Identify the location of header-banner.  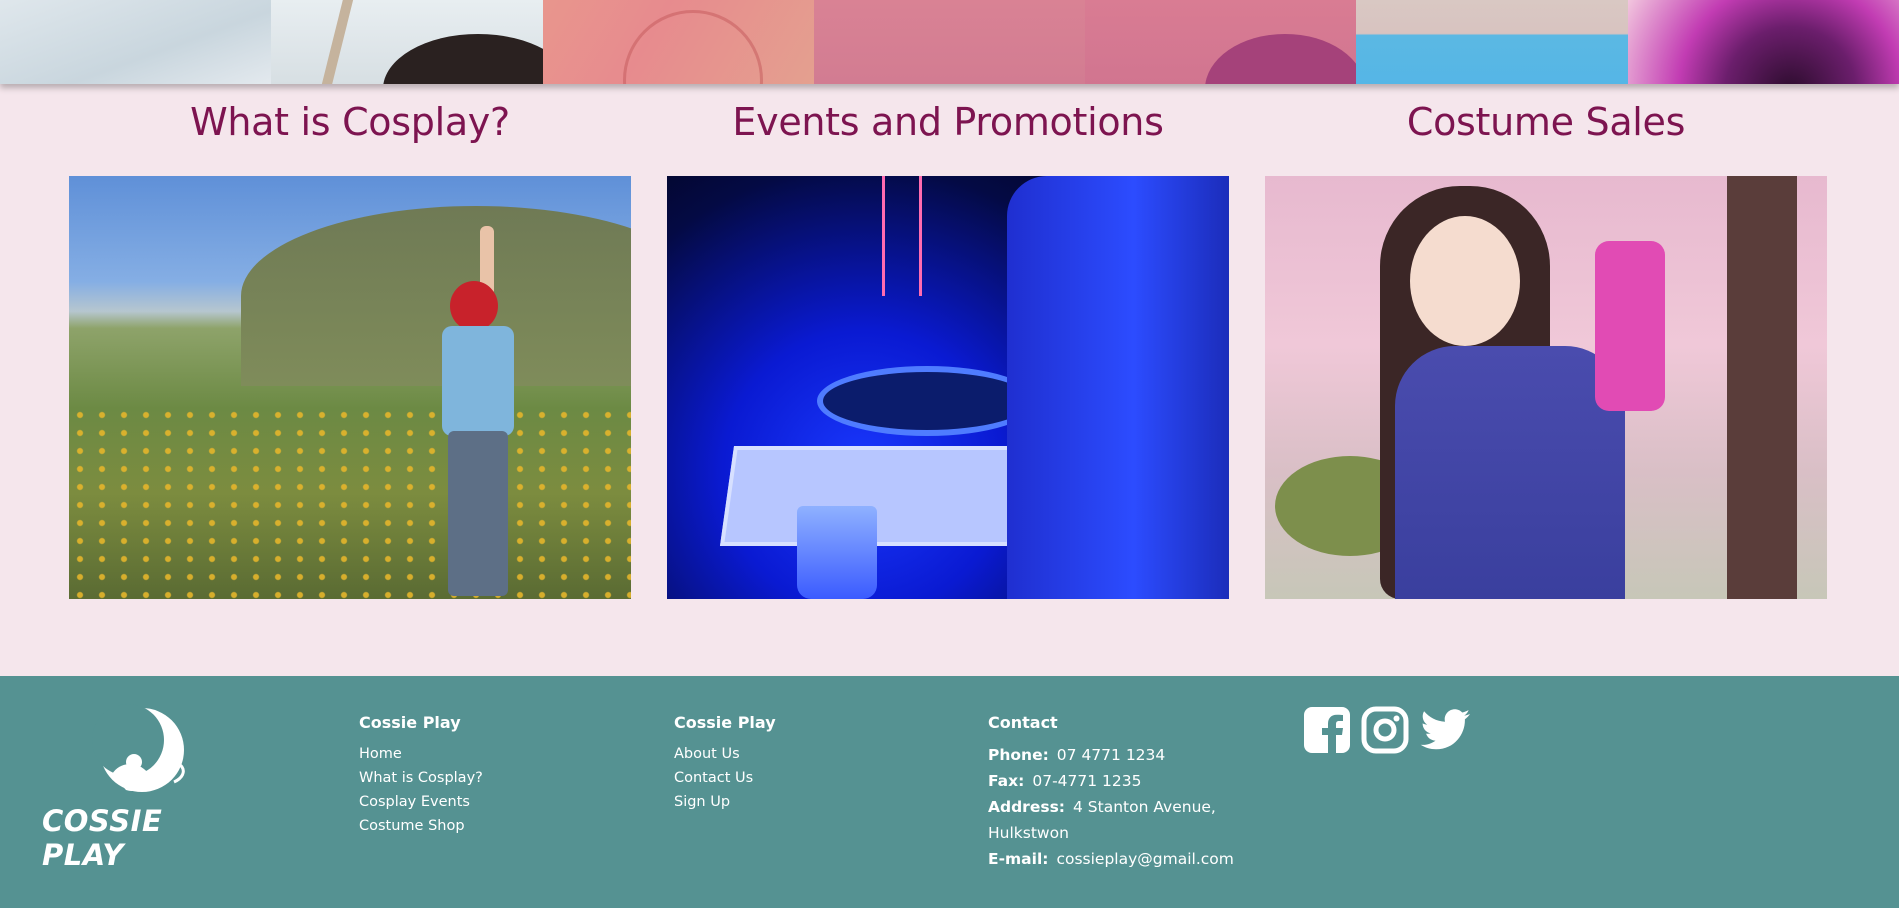
(949, 42).